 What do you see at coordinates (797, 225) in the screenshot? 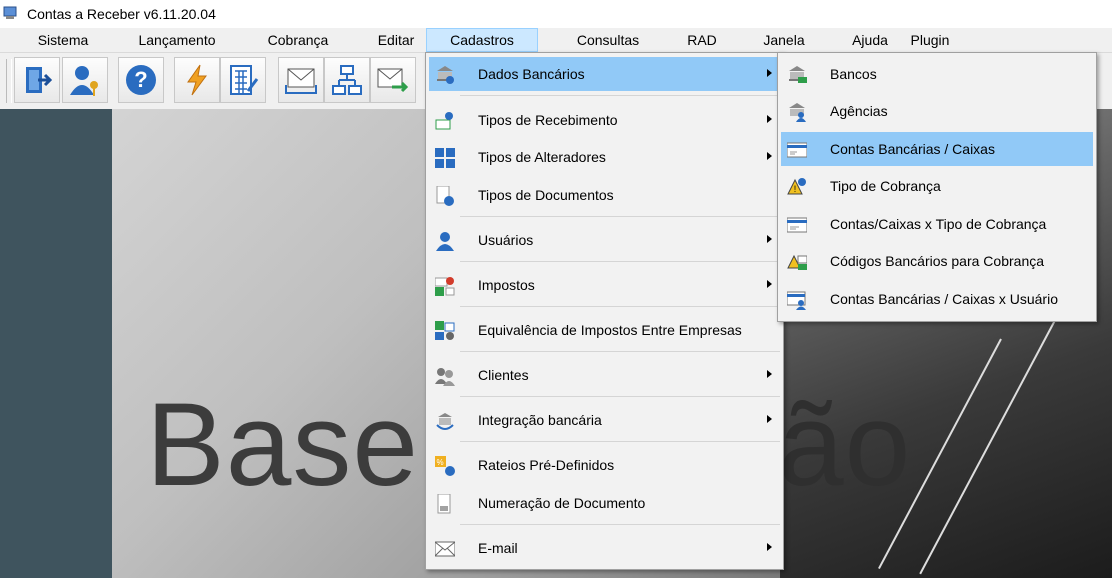
I see `account-billing-icon` at bounding box center [797, 225].